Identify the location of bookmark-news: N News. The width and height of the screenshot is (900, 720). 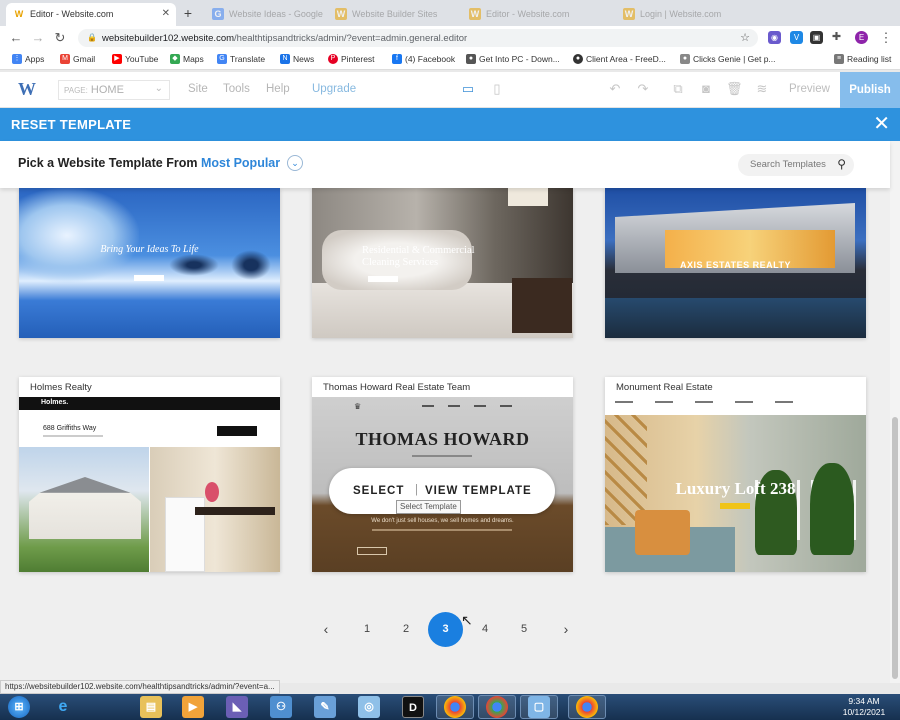
(297, 59).